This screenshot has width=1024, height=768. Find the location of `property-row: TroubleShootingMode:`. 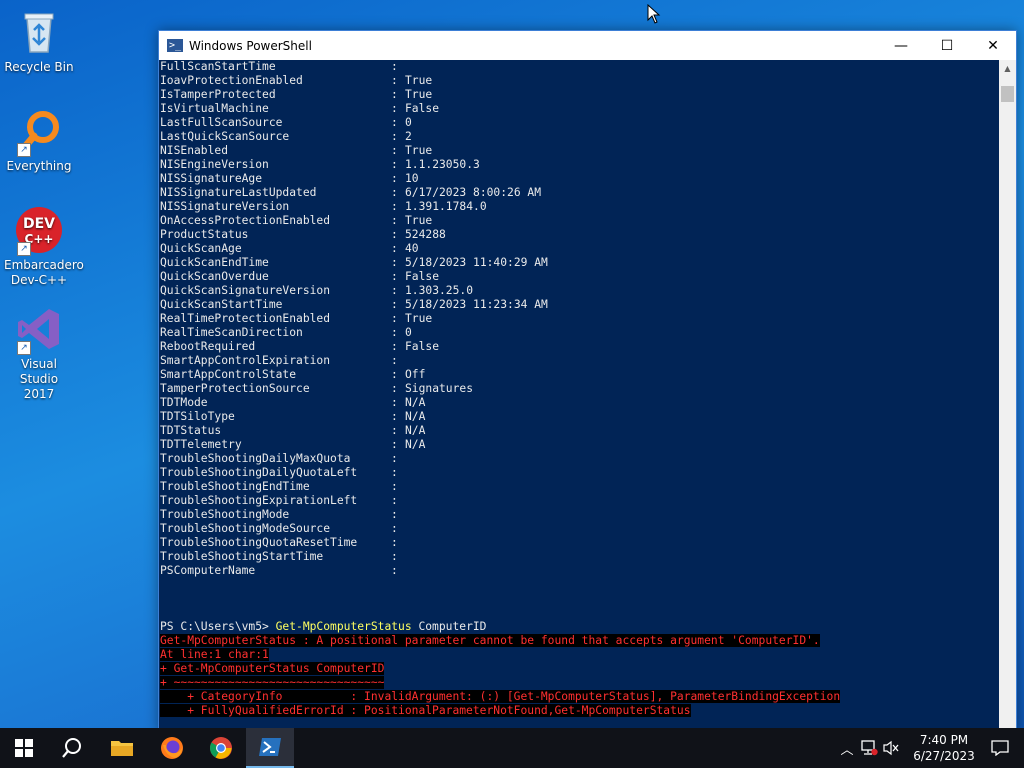

property-row: TroubleShootingMode: is located at coordinates (282, 515).